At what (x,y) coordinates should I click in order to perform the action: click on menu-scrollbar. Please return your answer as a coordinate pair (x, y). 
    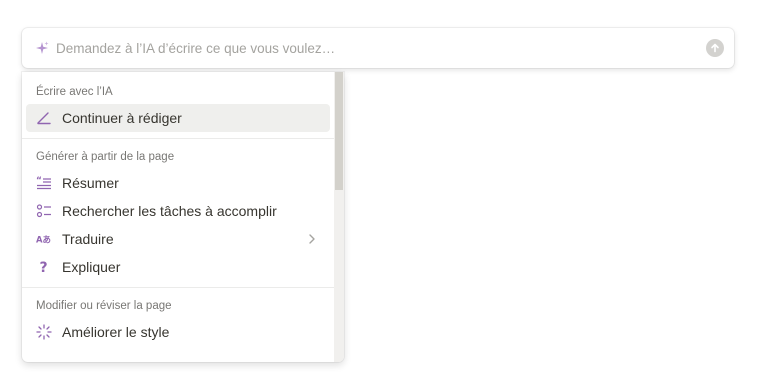
    Looking at the image, I should click on (339, 217).